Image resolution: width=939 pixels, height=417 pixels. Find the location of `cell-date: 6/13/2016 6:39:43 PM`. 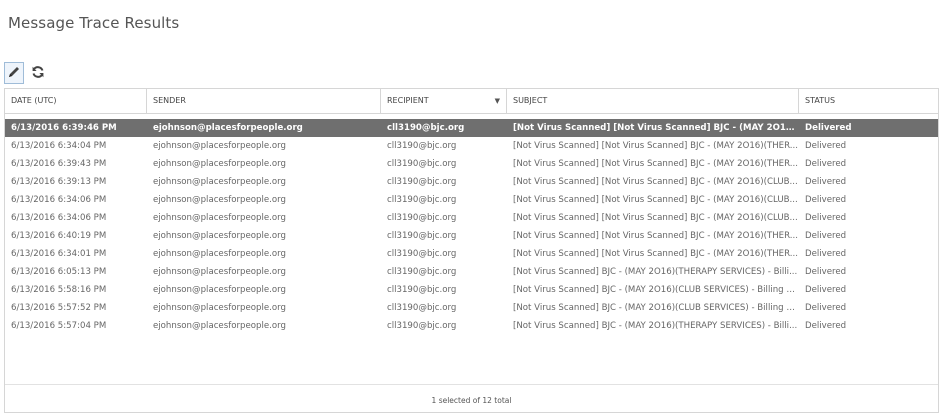

cell-date: 6/13/2016 6:39:43 PM is located at coordinates (59, 164).